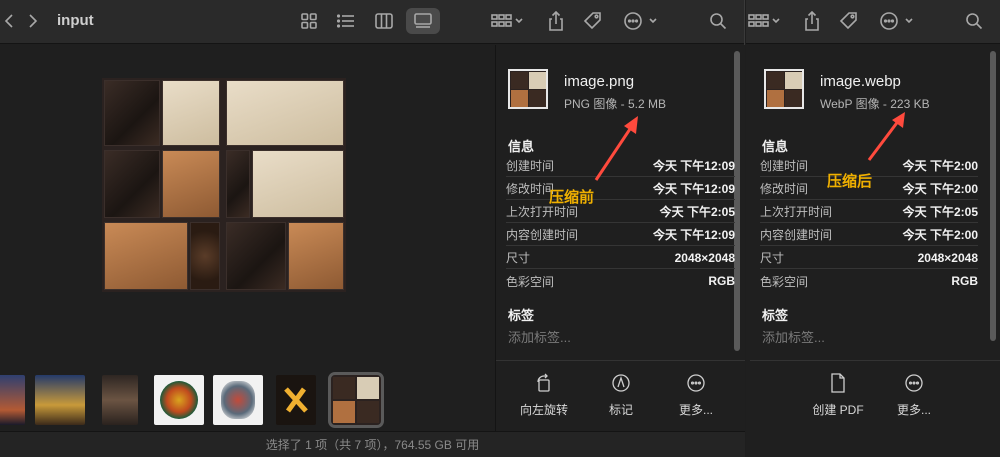 This screenshot has height=457, width=1000. I want to click on annotation-arrowhead-left, so click(631, 125).